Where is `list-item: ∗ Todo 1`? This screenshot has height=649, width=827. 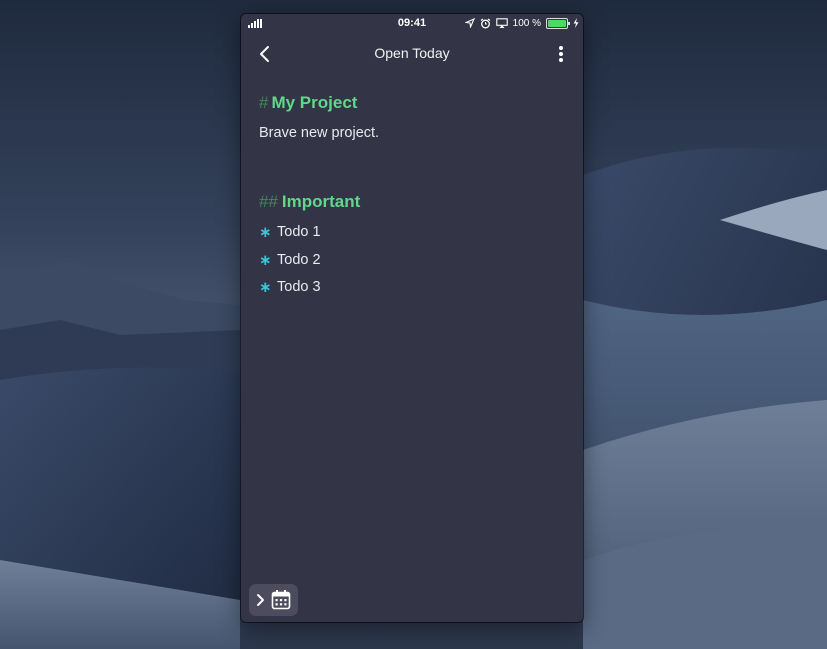
list-item: ∗ Todo 1 is located at coordinates (414, 233).